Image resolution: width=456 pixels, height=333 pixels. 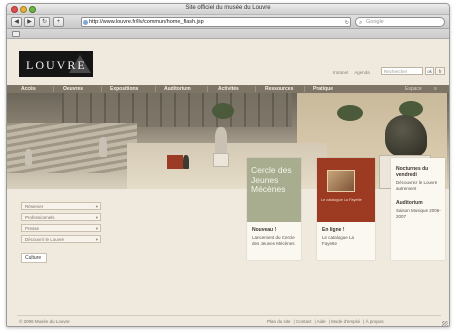 What do you see at coordinates (341, 200) in the screenshot?
I see `catalogue-cover-text: Le catalogue La Fayette` at bounding box center [341, 200].